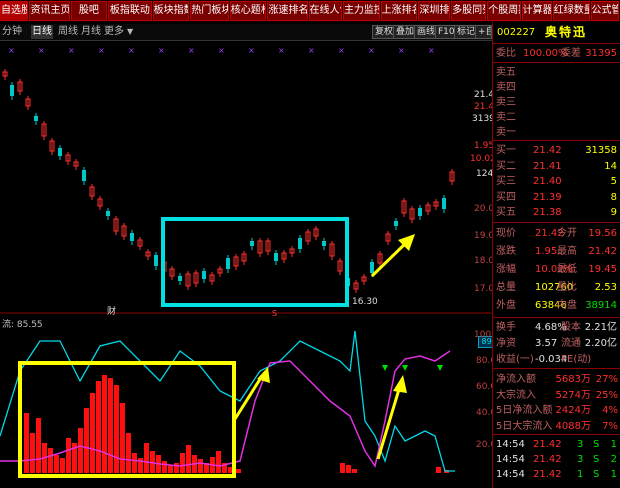  Describe the element at coordinates (506, 251) in the screenshot. I see `stat-label: 涨跌` at that location.